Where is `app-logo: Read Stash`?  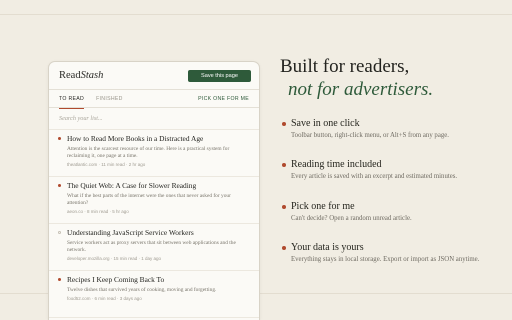
app-logo: Read Stash is located at coordinates (81, 75).